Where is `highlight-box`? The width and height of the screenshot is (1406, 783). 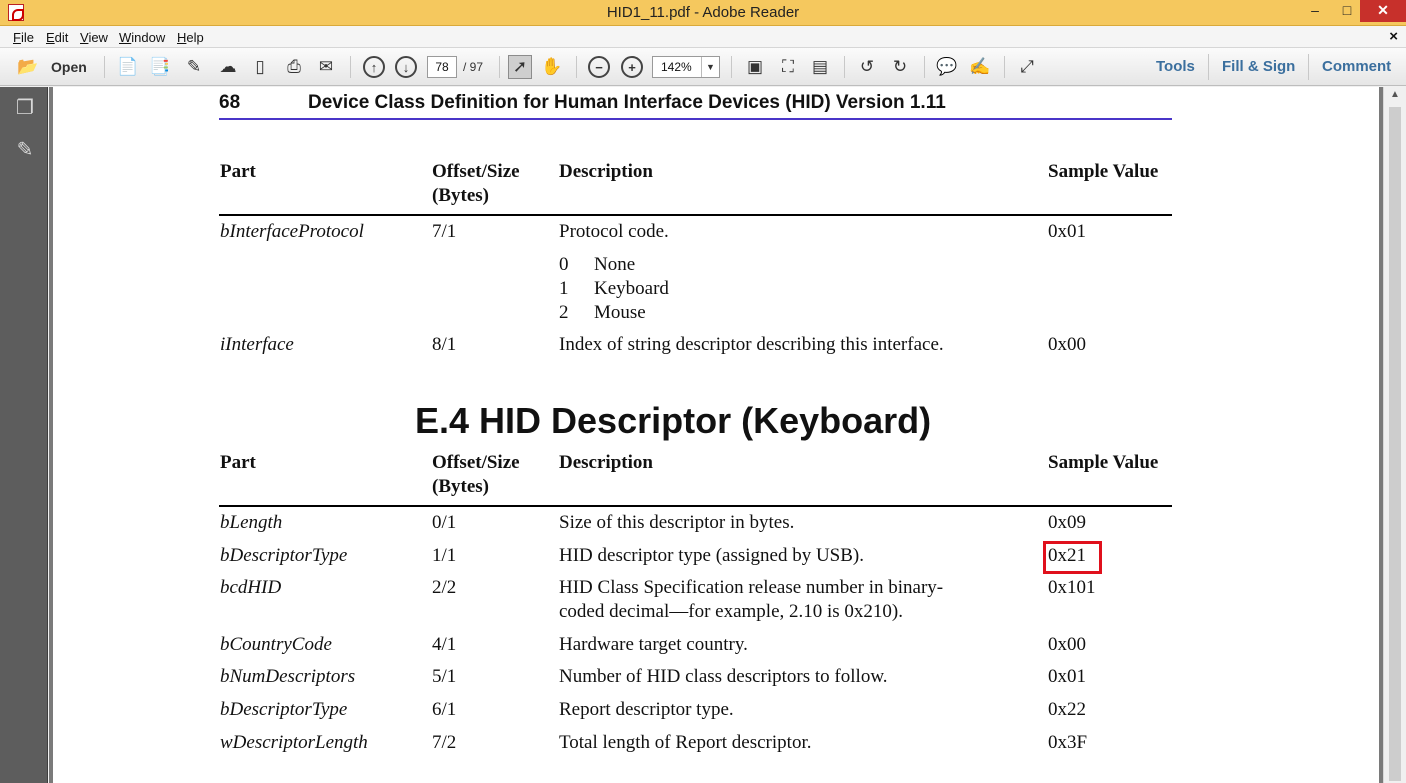
highlight-box is located at coordinates (1072, 557).